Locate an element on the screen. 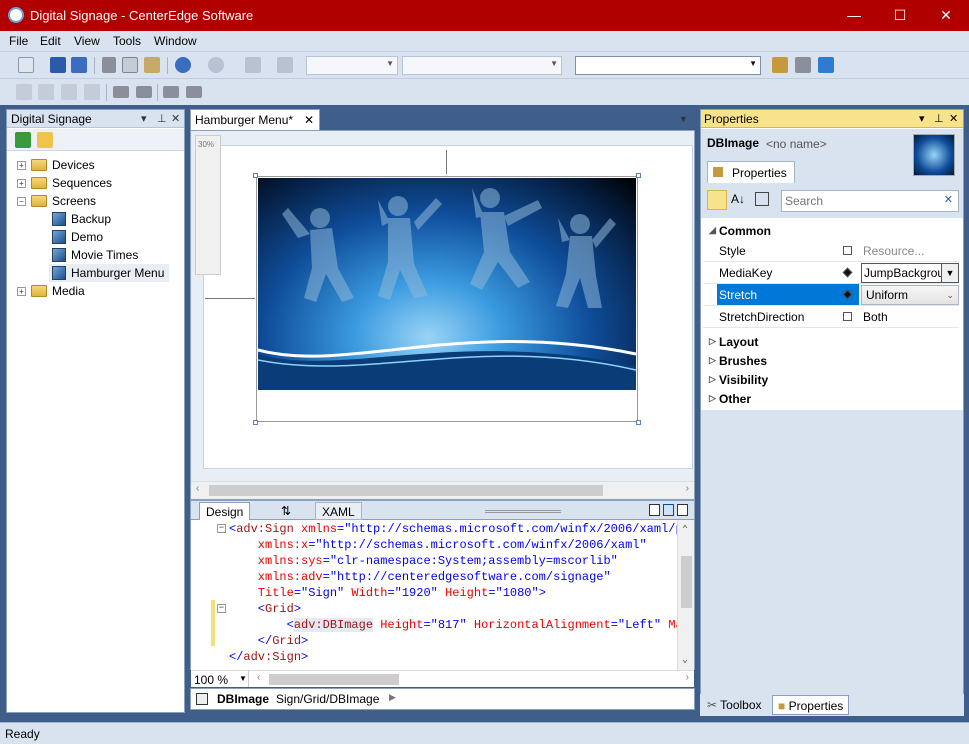 The width and height of the screenshot is (969, 744). menu-view: View is located at coordinates (87, 41).